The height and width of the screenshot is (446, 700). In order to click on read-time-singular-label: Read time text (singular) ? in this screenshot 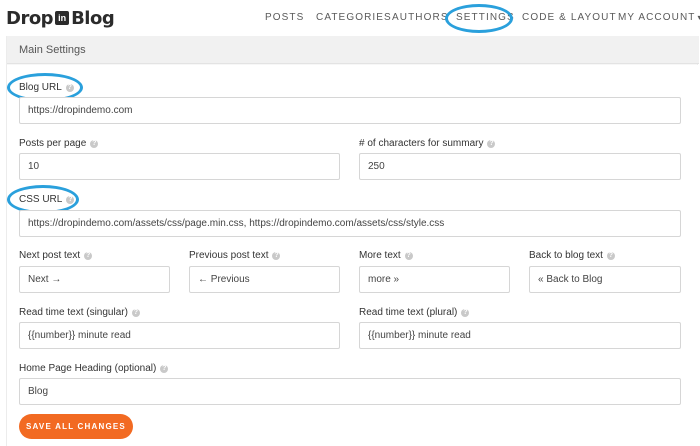, I will do `click(79, 312)`.